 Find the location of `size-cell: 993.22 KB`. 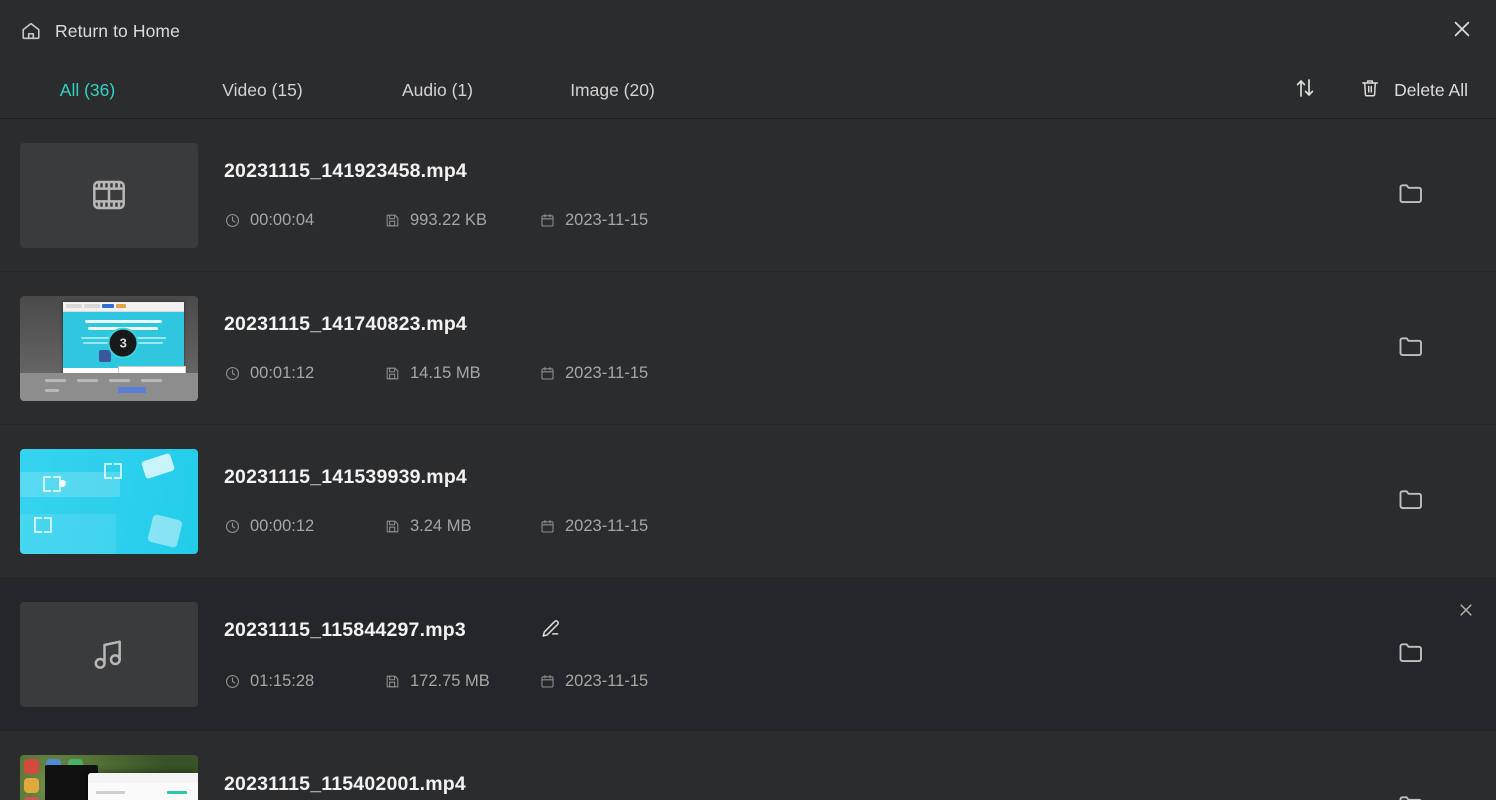

size-cell: 993.22 KB is located at coordinates (461, 220).